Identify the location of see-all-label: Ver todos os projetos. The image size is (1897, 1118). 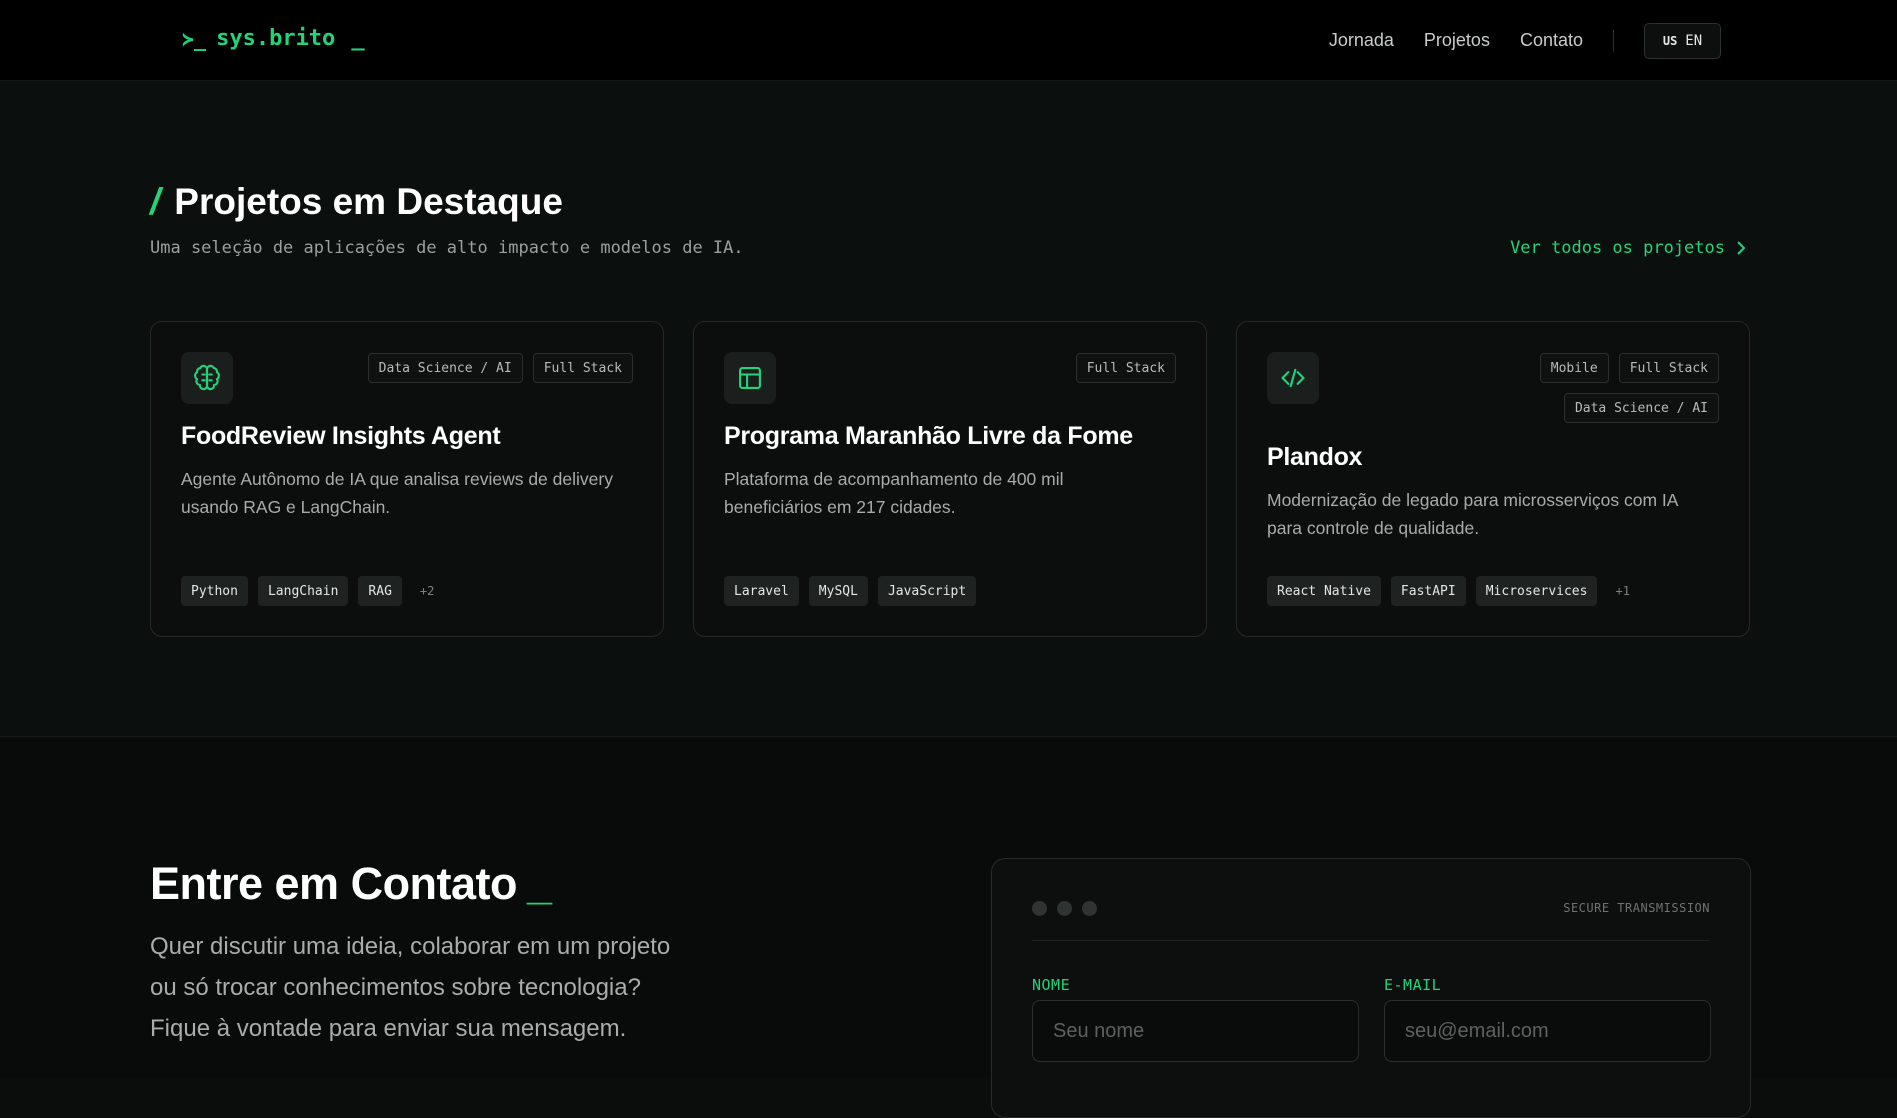
(1617, 248).